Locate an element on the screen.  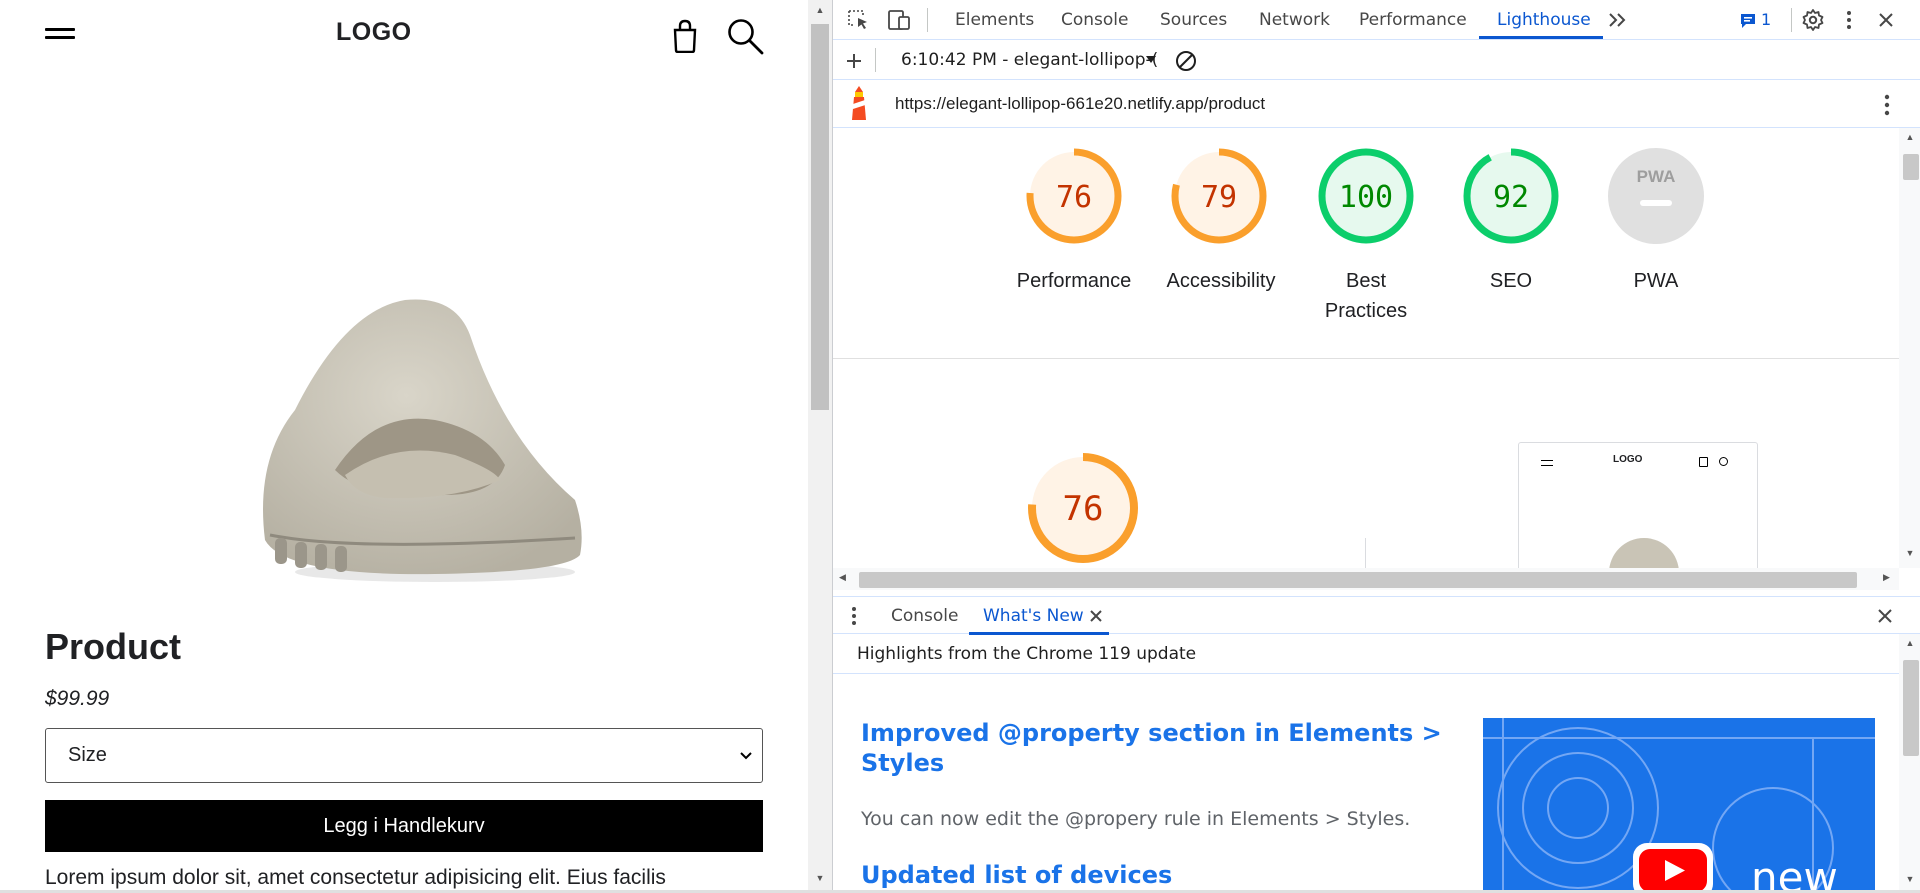
drawer-vertical-scrollbar-thumb is located at coordinates (1911, 708).